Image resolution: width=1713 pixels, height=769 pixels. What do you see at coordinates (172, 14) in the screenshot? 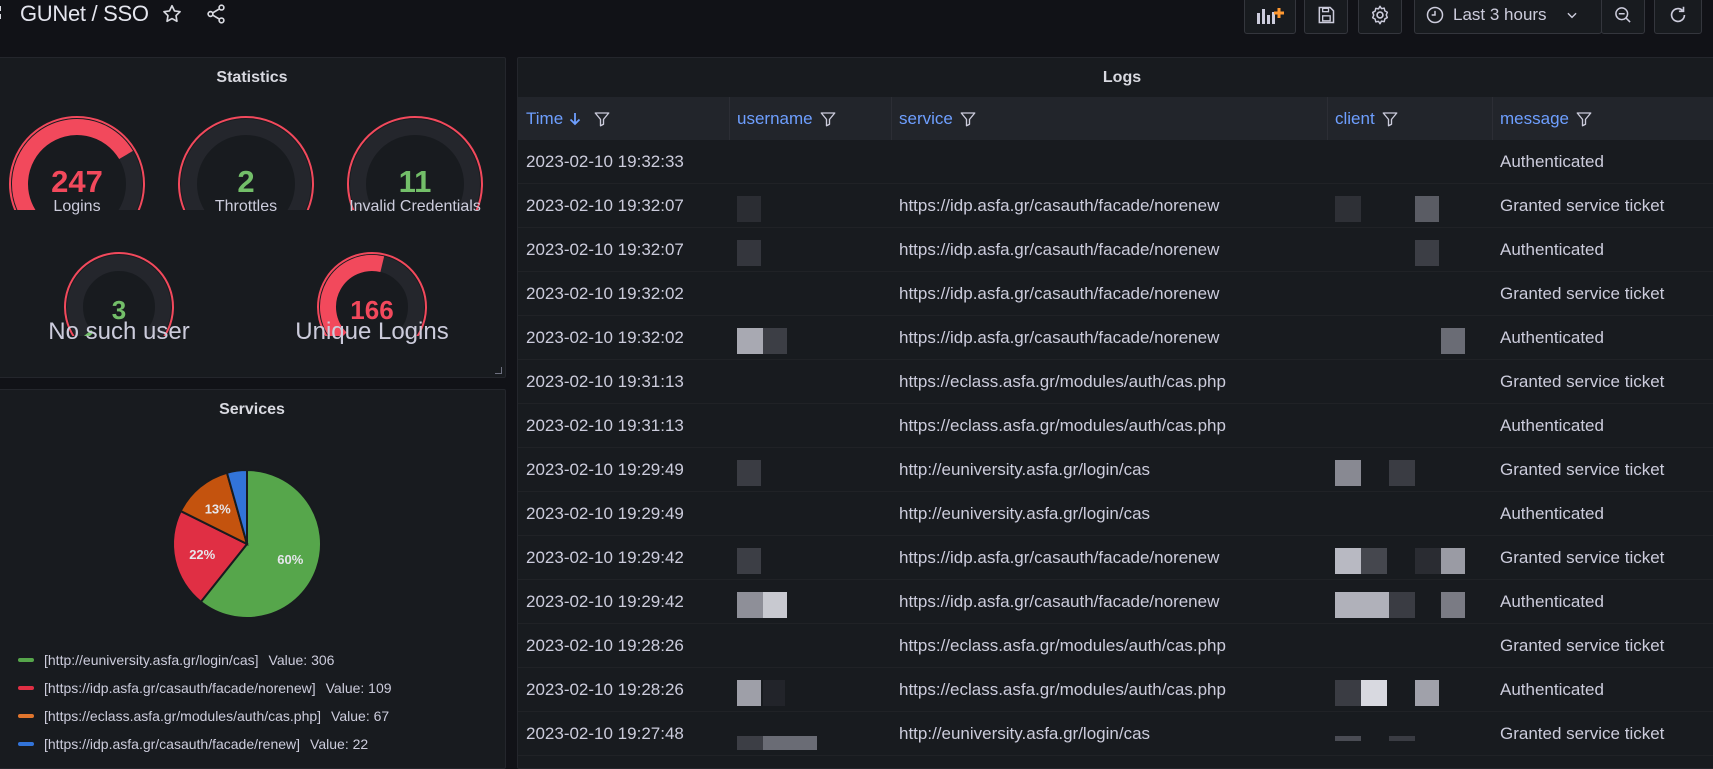
I see `star-icon` at bounding box center [172, 14].